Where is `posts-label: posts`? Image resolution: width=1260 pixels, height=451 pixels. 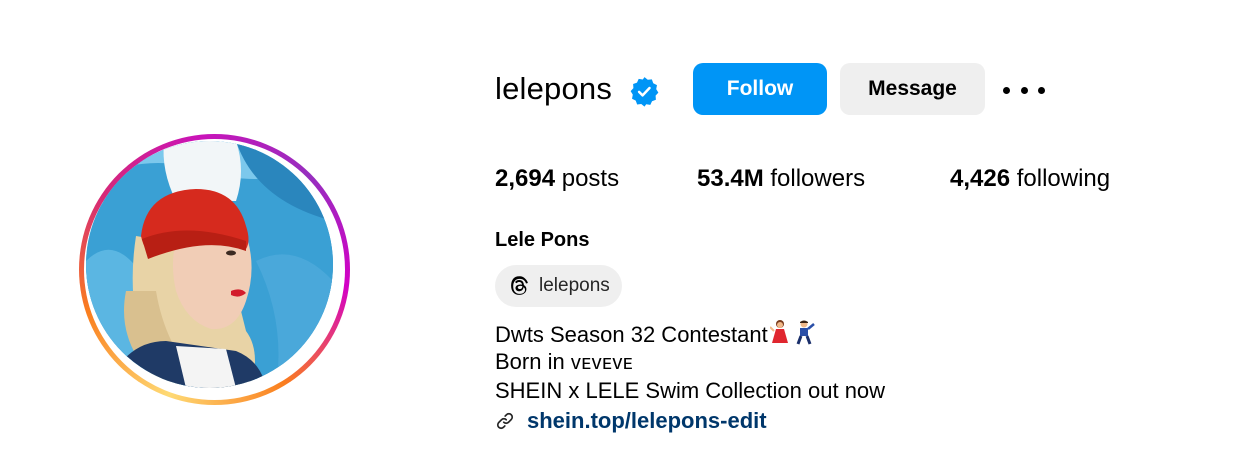
posts-label: posts is located at coordinates (590, 178).